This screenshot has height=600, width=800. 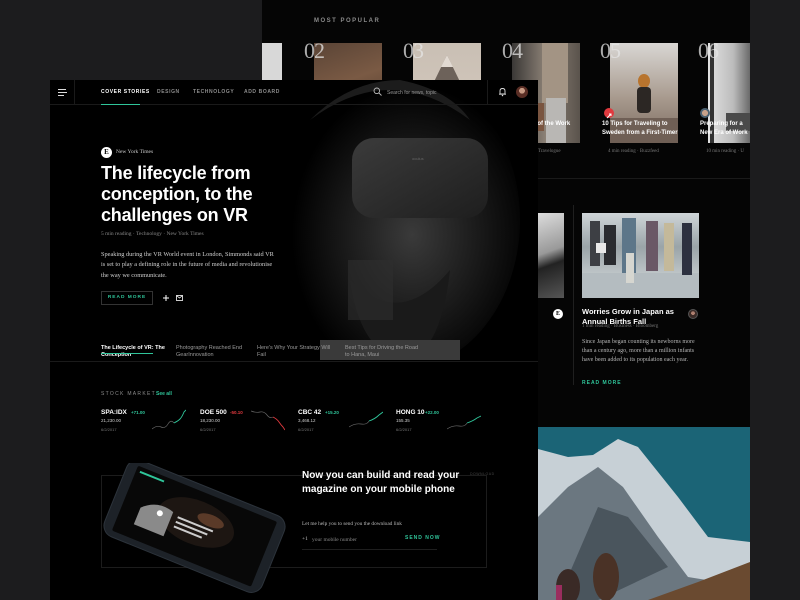 What do you see at coordinates (305, 539) in the screenshot?
I see `country-code: +1` at bounding box center [305, 539].